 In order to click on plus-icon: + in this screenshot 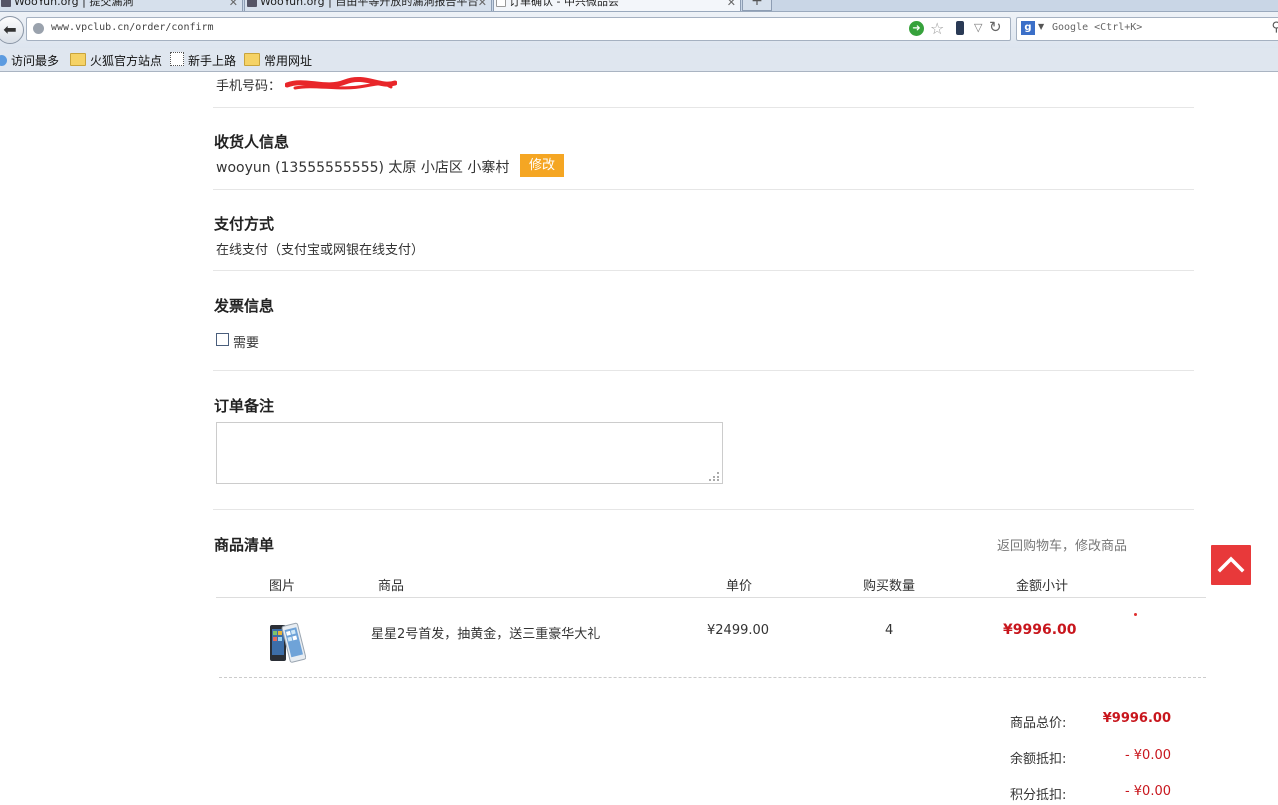, I will do `click(757, 4)`.